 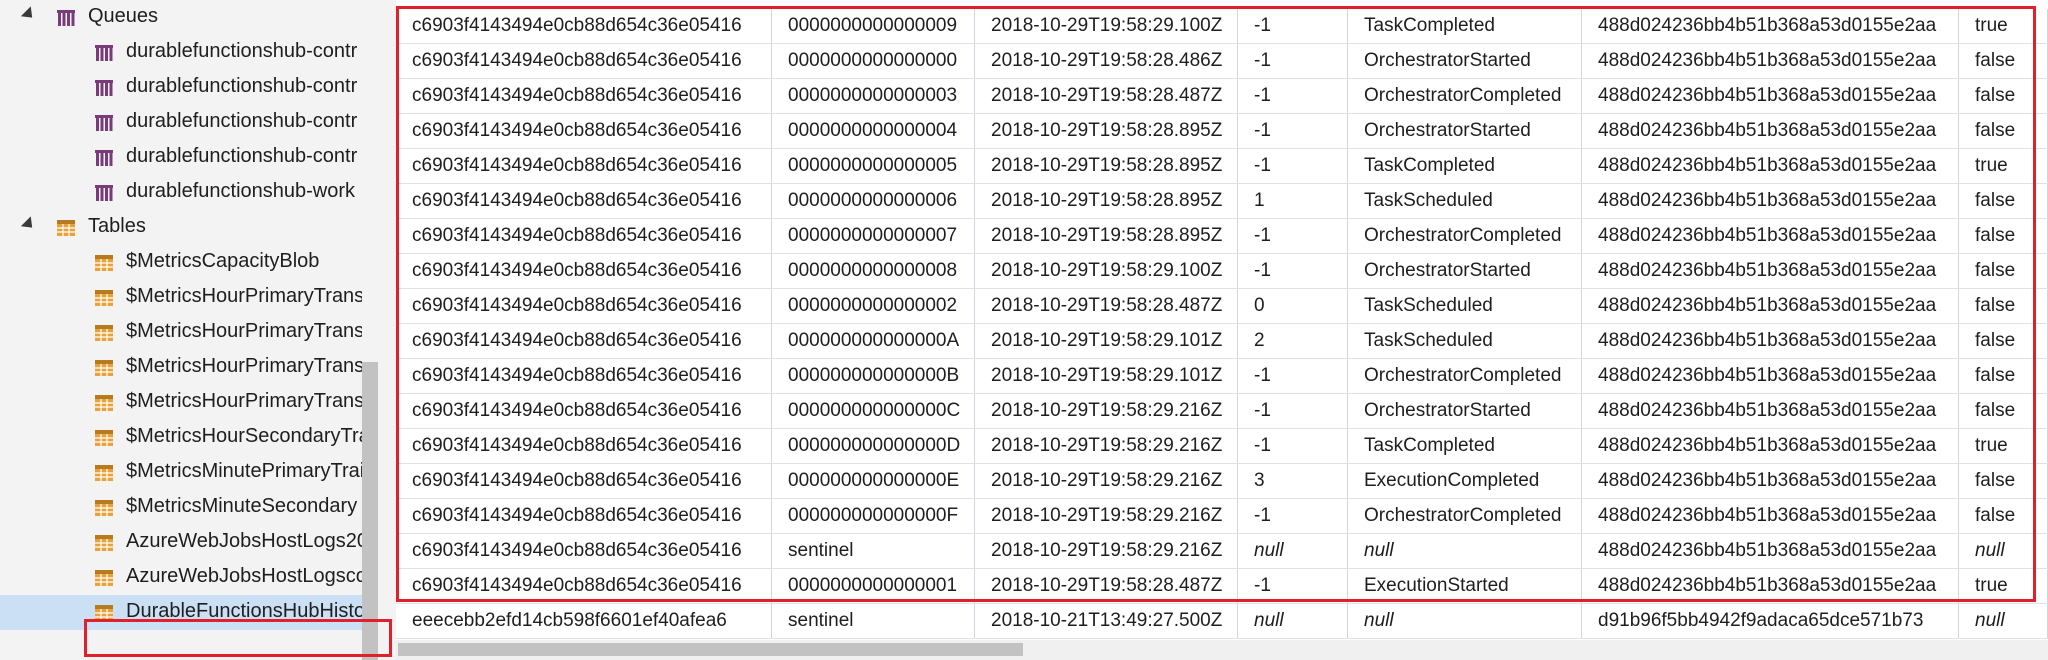 What do you see at coordinates (181, 262) in the screenshot?
I see `tree-item-table: $MetricsCapacityBlob` at bounding box center [181, 262].